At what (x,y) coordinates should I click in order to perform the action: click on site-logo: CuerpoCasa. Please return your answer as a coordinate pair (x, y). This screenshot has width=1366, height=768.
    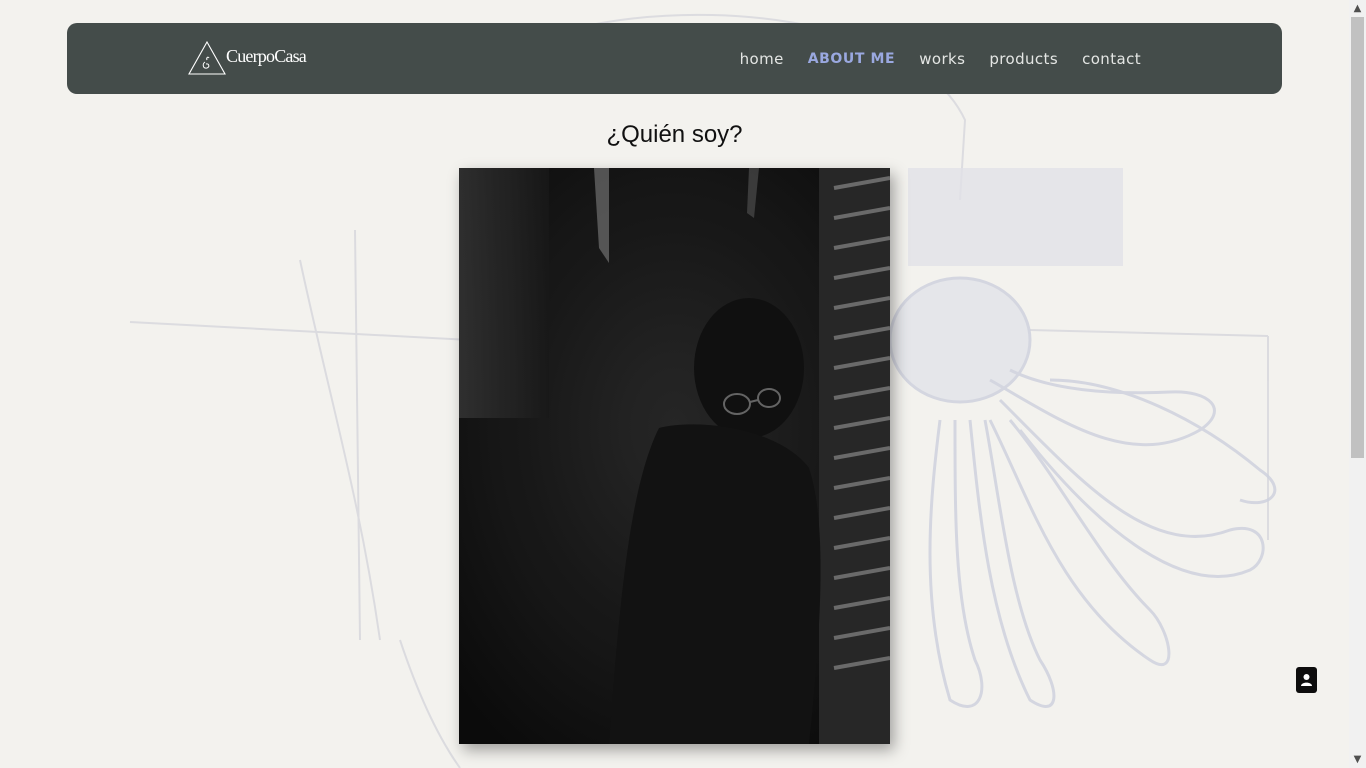
    Looking at the image, I should click on (247, 58).